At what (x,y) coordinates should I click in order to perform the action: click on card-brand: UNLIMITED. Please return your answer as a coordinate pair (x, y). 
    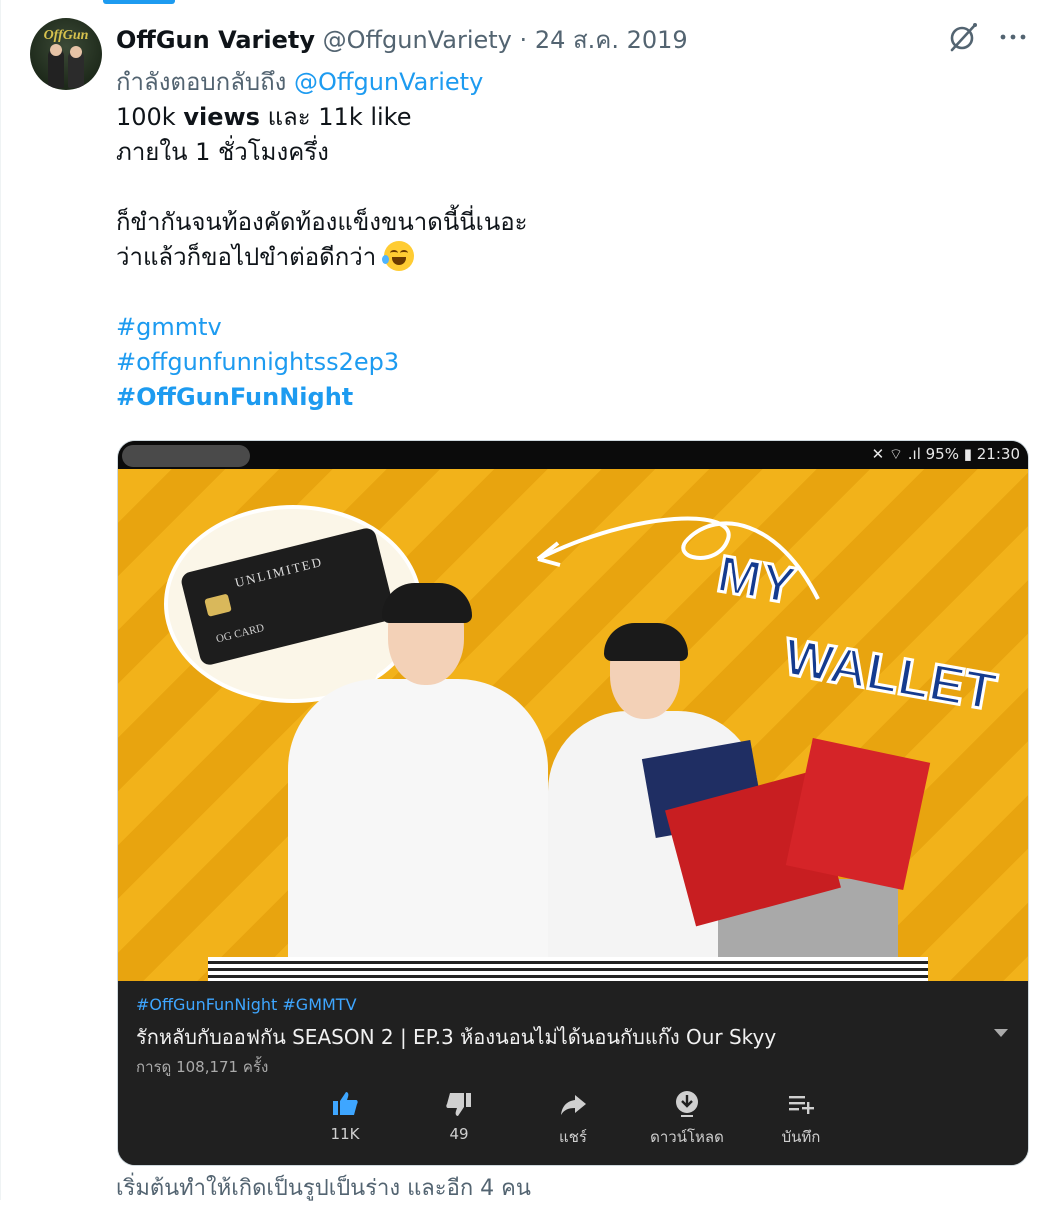
    Looking at the image, I should click on (279, 572).